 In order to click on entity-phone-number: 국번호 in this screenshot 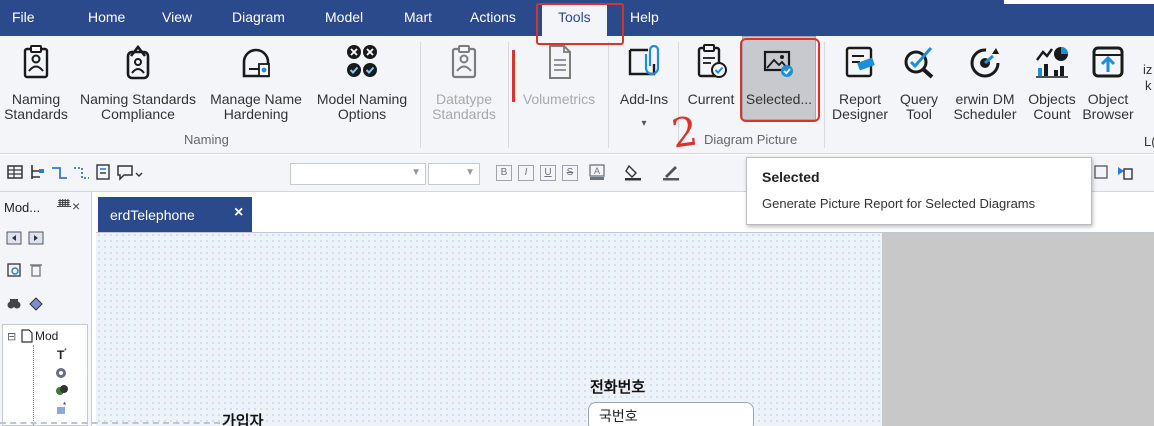, I will do `click(671, 414)`.